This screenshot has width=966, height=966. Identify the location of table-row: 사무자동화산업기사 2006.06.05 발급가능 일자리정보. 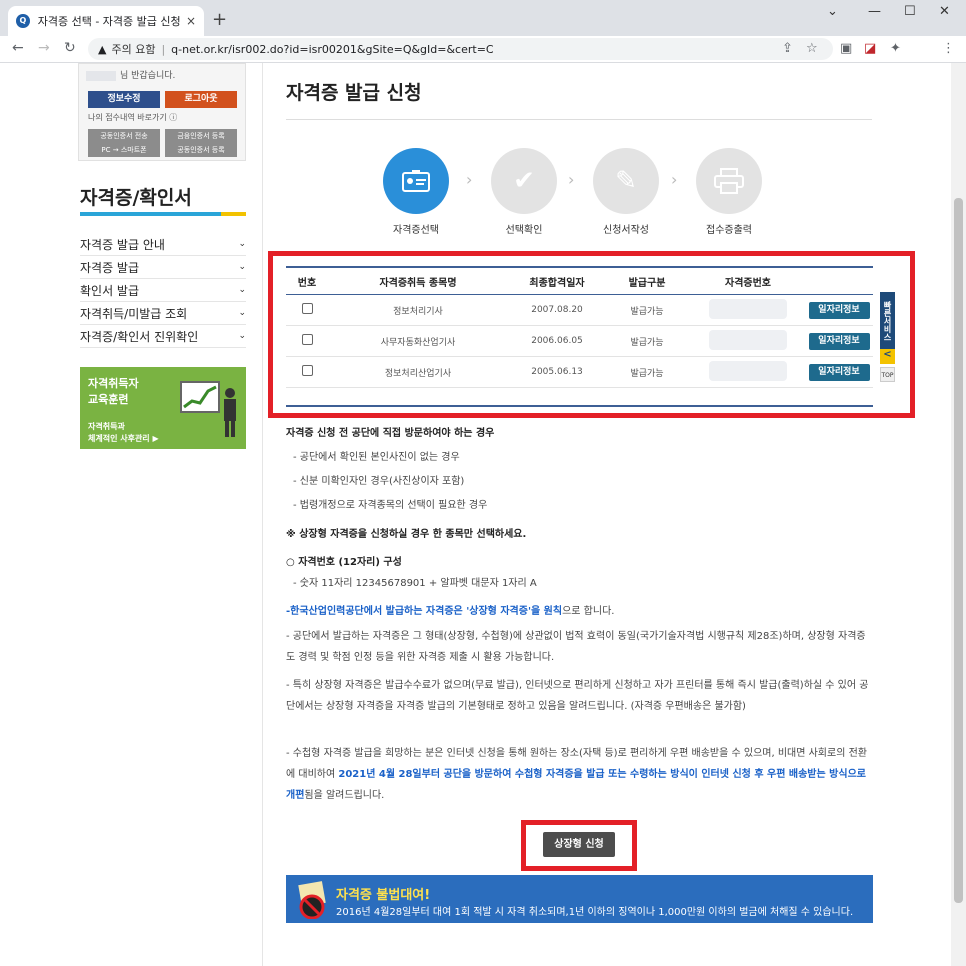
(579, 341).